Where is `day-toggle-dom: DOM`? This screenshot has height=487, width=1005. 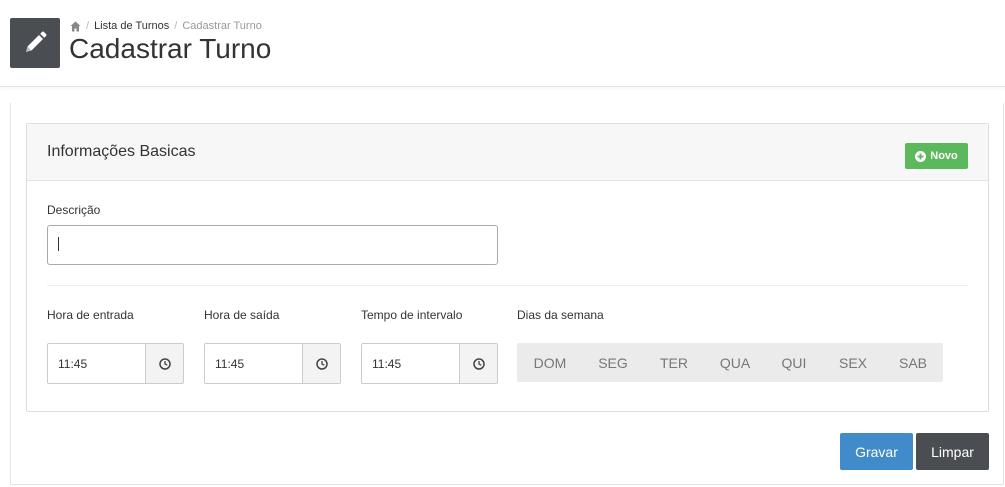
day-toggle-dom: DOM is located at coordinates (550, 362).